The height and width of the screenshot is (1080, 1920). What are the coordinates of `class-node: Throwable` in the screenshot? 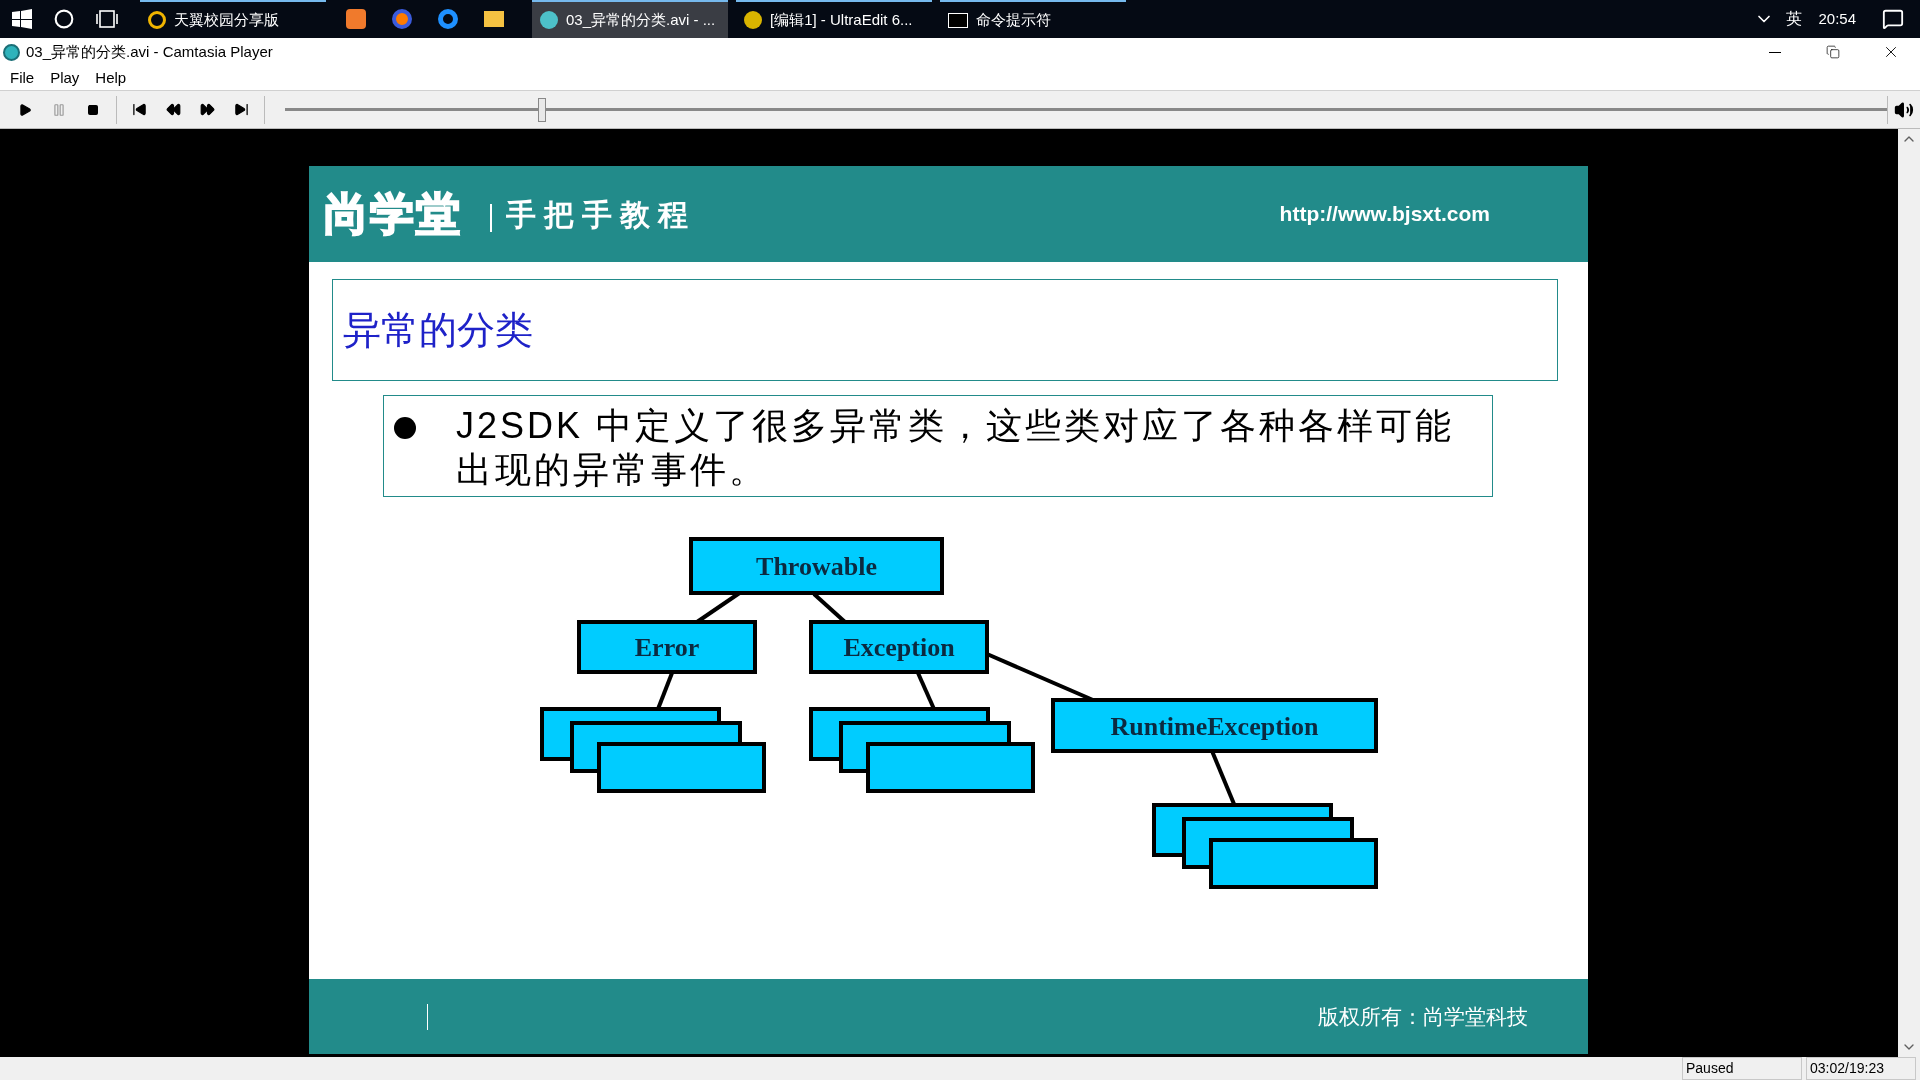 It's located at (816, 566).